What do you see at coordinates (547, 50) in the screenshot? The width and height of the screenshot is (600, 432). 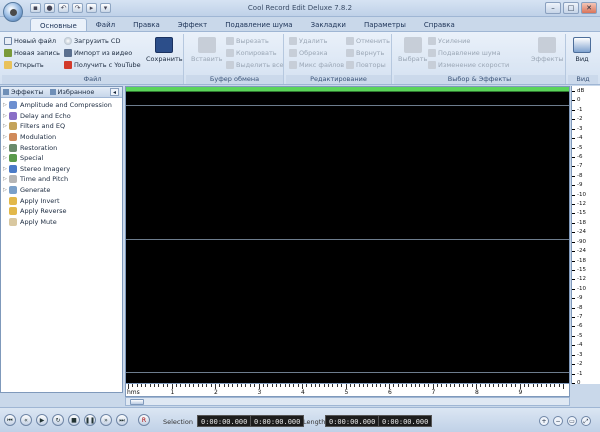 I see `effects-button: Эффекты` at bounding box center [547, 50].